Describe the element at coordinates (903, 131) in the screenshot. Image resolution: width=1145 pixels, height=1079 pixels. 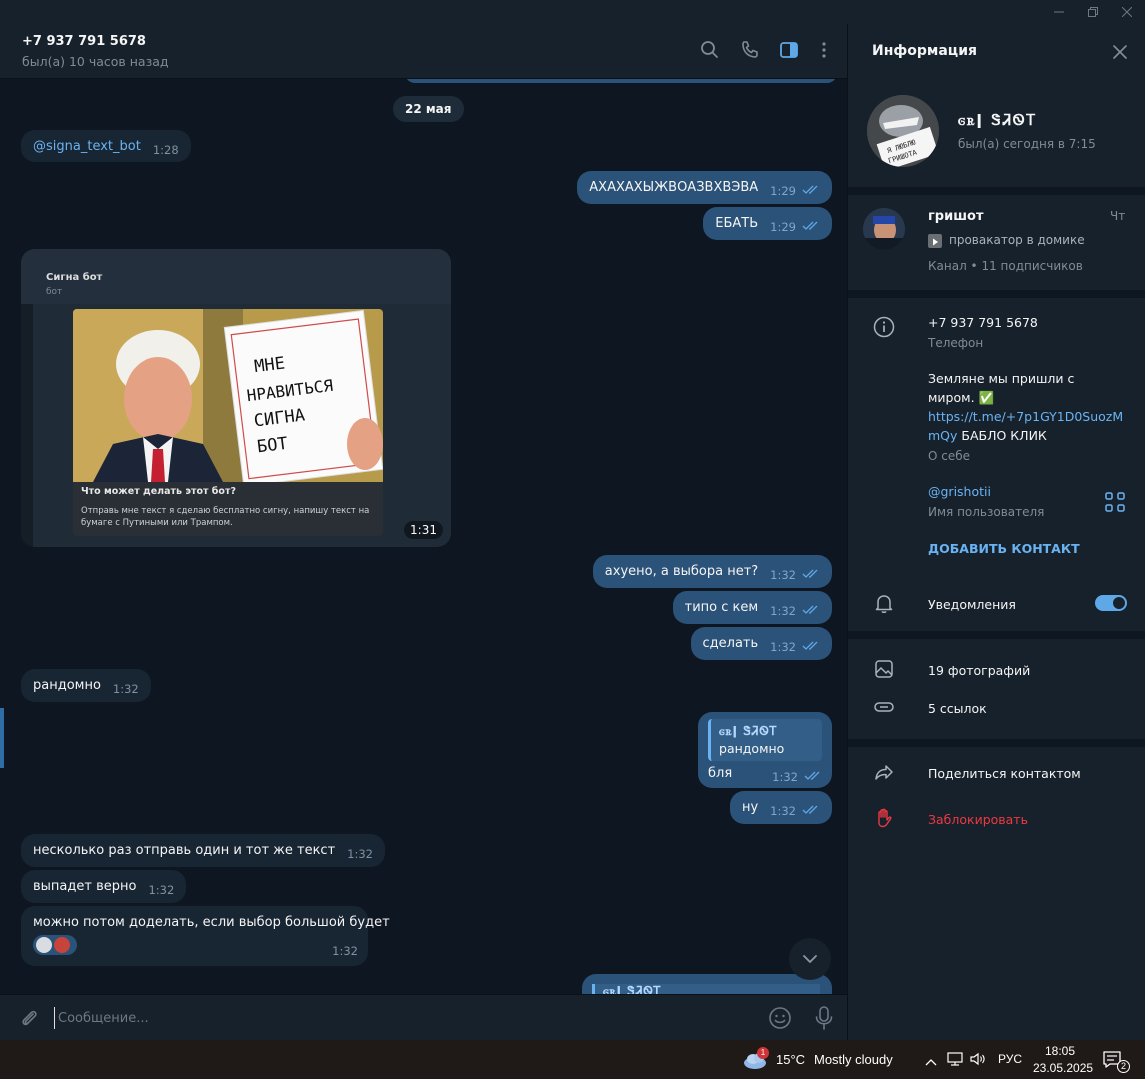
I see `profile-avatar: Я ЛЮБЛЮ ГРИШОТА` at that location.